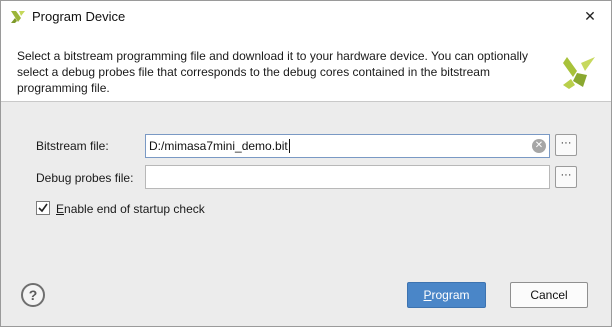 This screenshot has width=612, height=327. I want to click on bitstream-browse-button: ···, so click(566, 145).